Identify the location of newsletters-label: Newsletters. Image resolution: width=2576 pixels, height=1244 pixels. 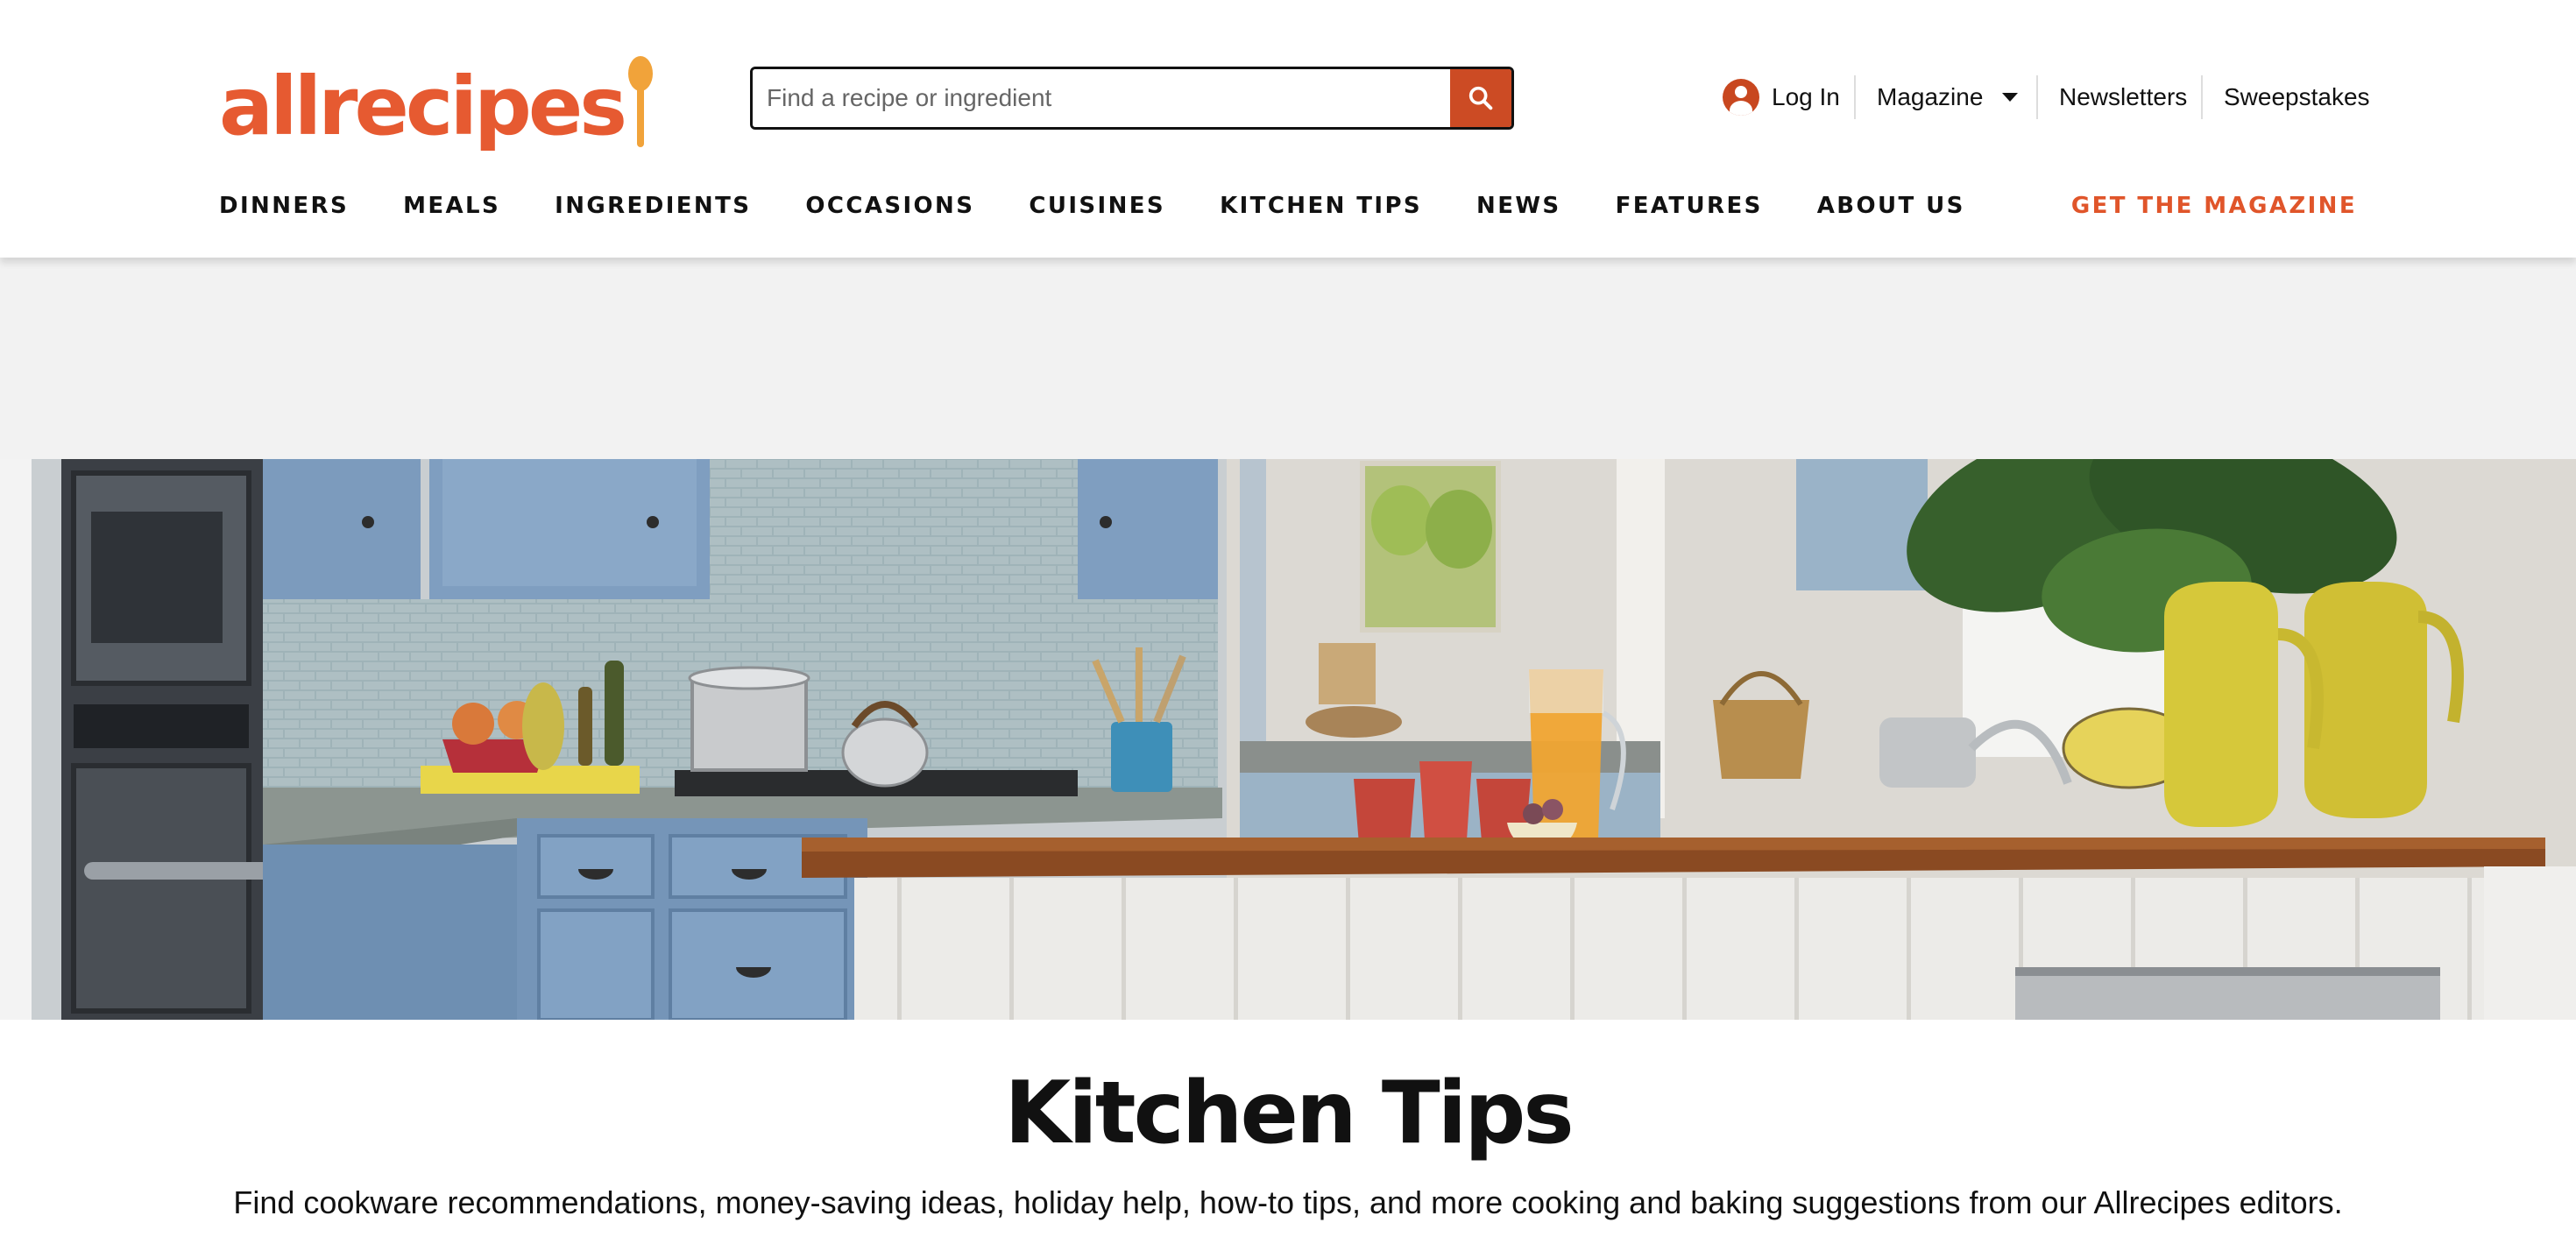
(2123, 96).